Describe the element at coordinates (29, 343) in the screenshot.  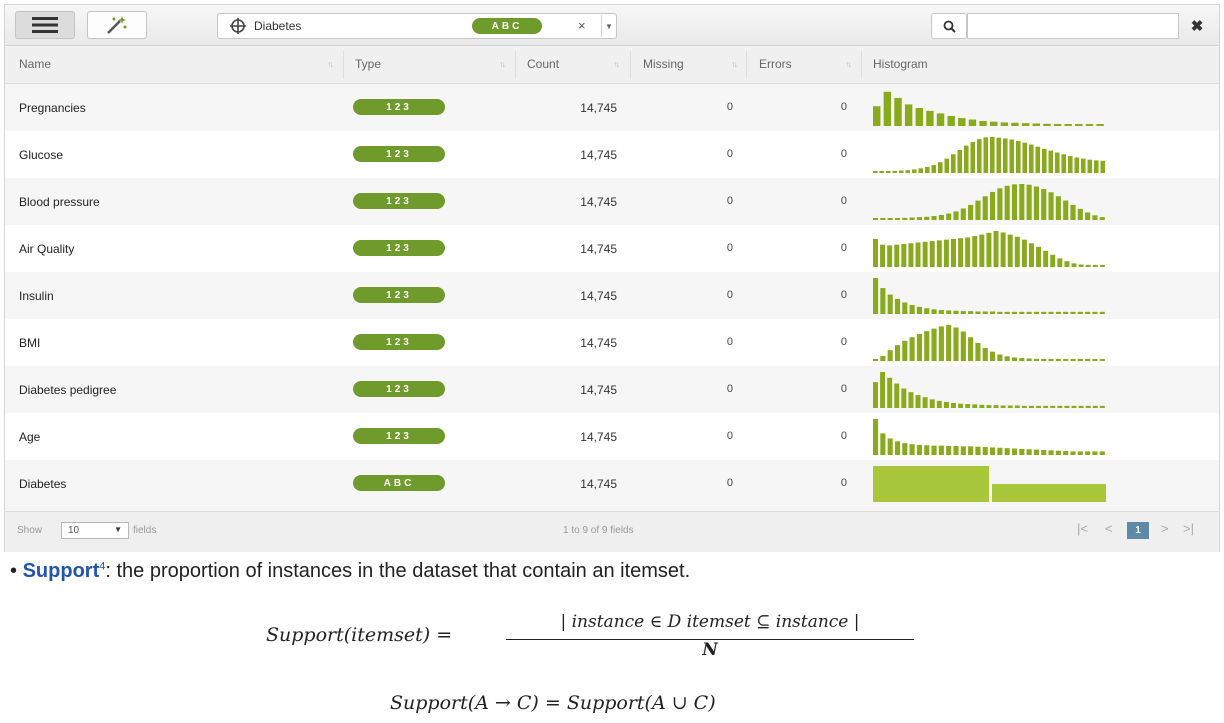
I see `field-name: BMI` at that location.